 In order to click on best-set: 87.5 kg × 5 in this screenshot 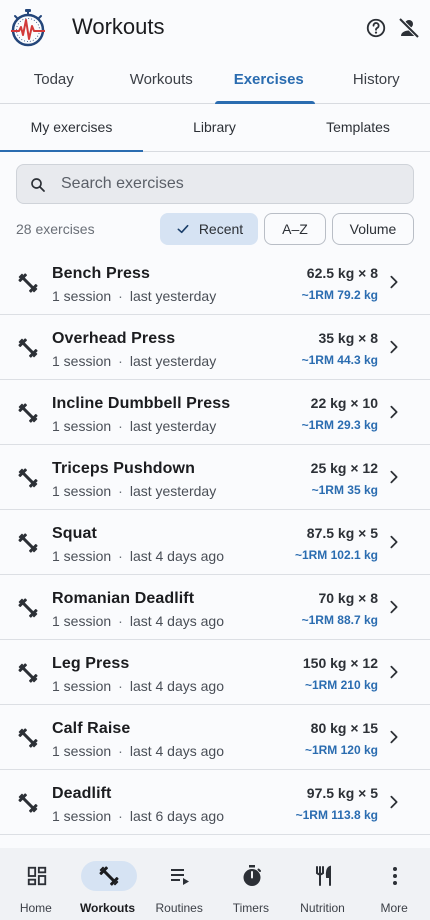, I will do `click(342, 533)`.